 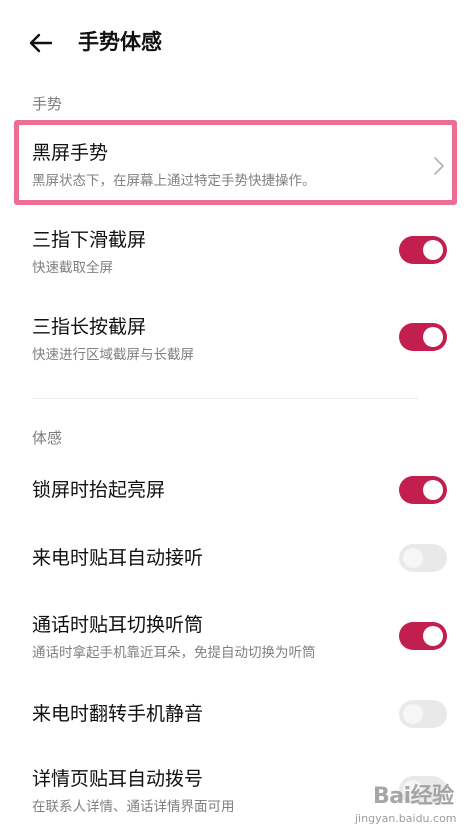 I want to click on setting-description: 快速进行区域截屏与长截屏, so click(x=113, y=355).